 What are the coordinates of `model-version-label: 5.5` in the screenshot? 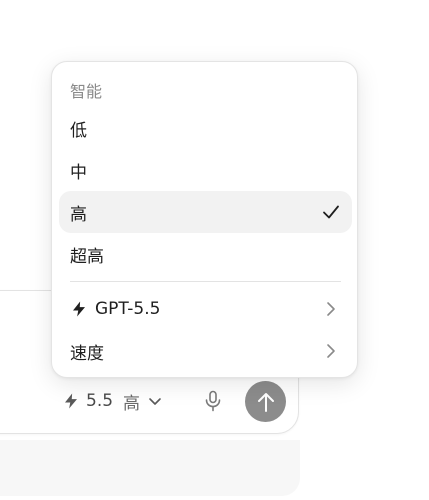 It's located at (100, 401).